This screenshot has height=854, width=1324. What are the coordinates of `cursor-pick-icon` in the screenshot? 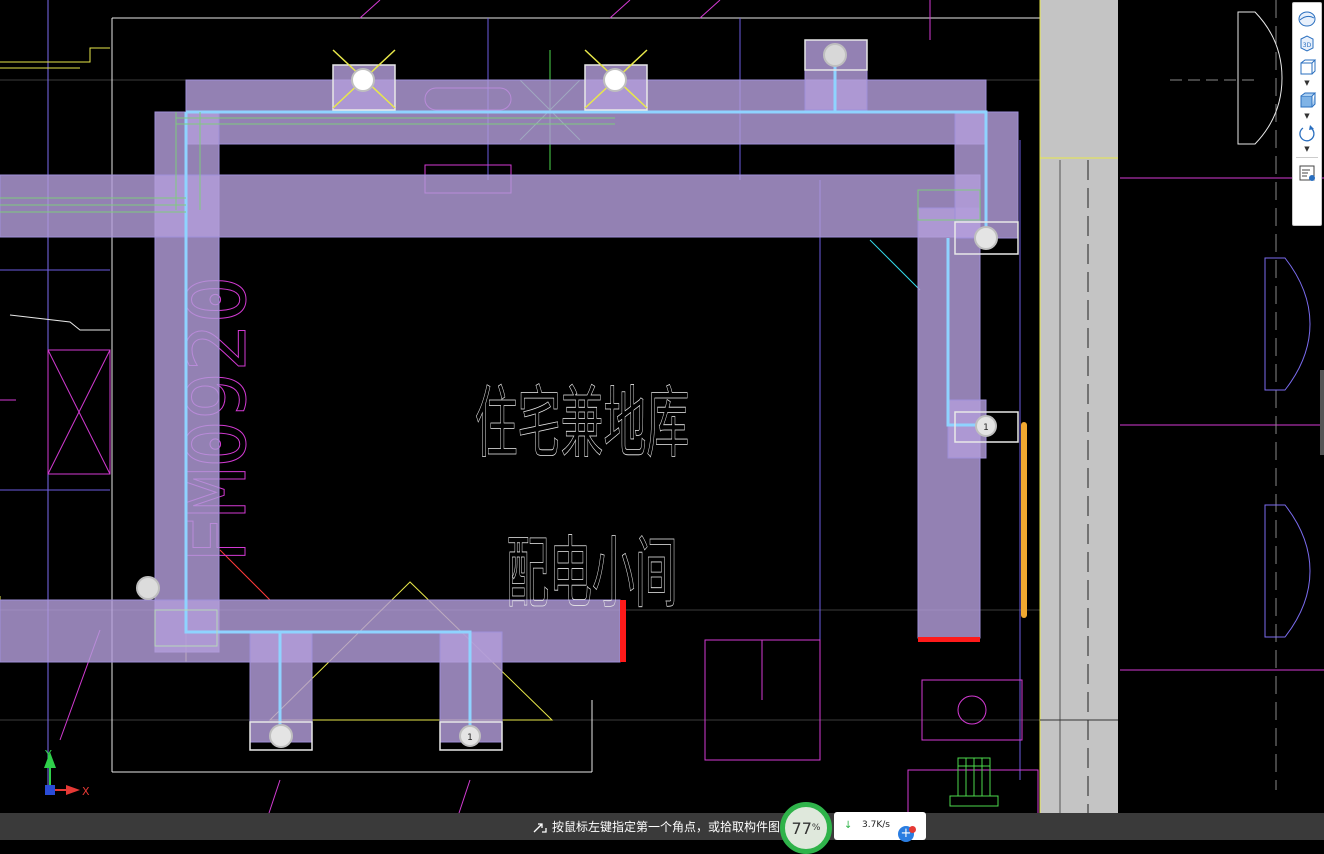 It's located at (540, 827).